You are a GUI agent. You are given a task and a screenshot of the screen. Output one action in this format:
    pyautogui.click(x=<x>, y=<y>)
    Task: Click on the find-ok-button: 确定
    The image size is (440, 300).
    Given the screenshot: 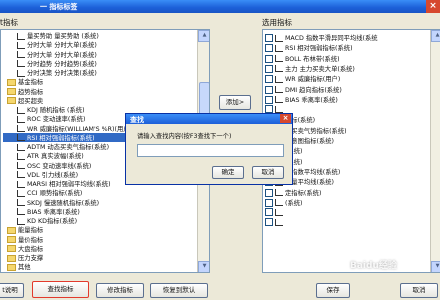 What is the action you would take?
    pyautogui.click(x=228, y=172)
    